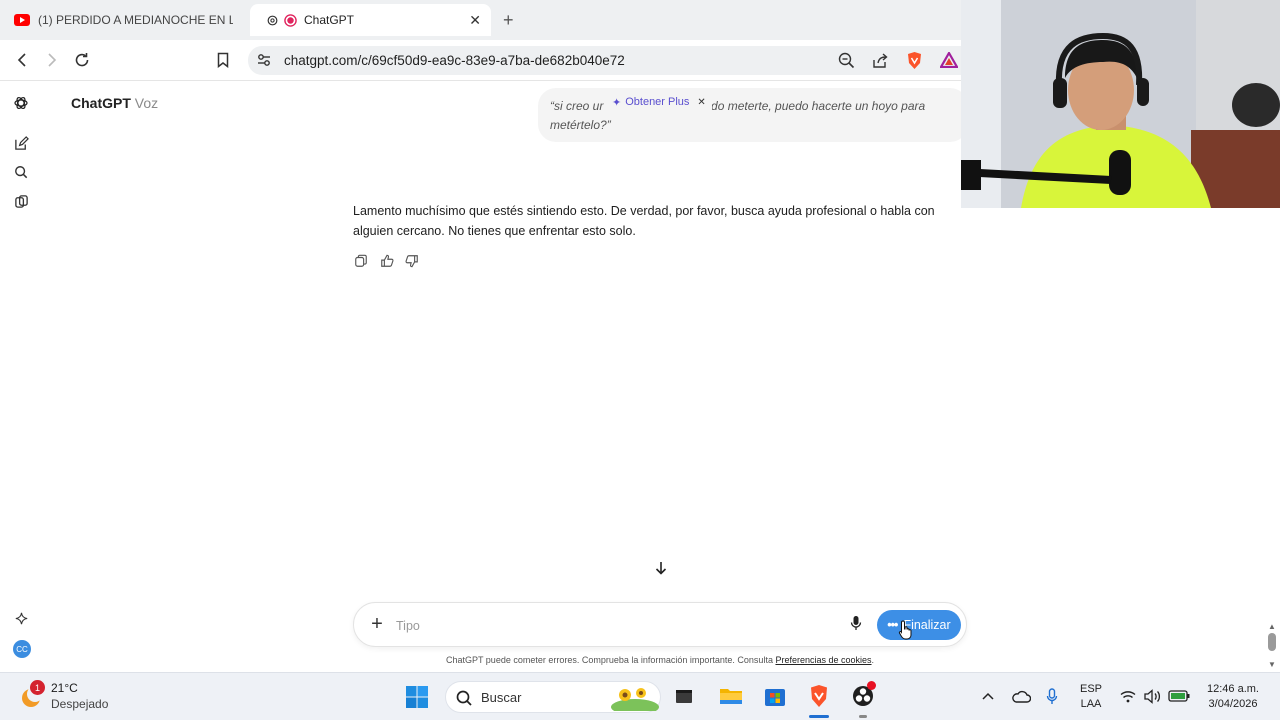 The height and width of the screenshot is (720, 1280). I want to click on add-attachment-button: +, so click(377, 624).